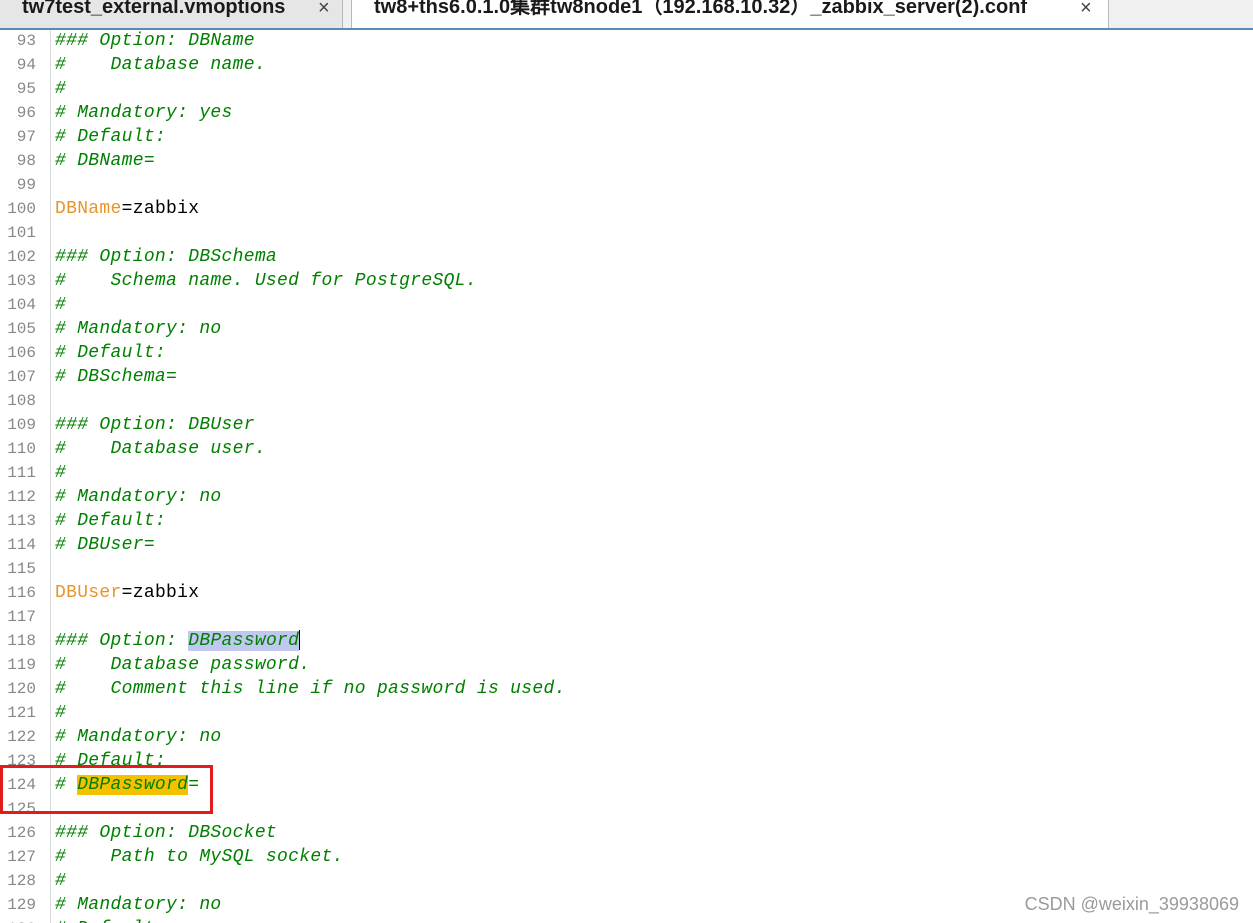  Describe the element at coordinates (626, 137) in the screenshot. I see `code-line: 97 # Default:` at that location.